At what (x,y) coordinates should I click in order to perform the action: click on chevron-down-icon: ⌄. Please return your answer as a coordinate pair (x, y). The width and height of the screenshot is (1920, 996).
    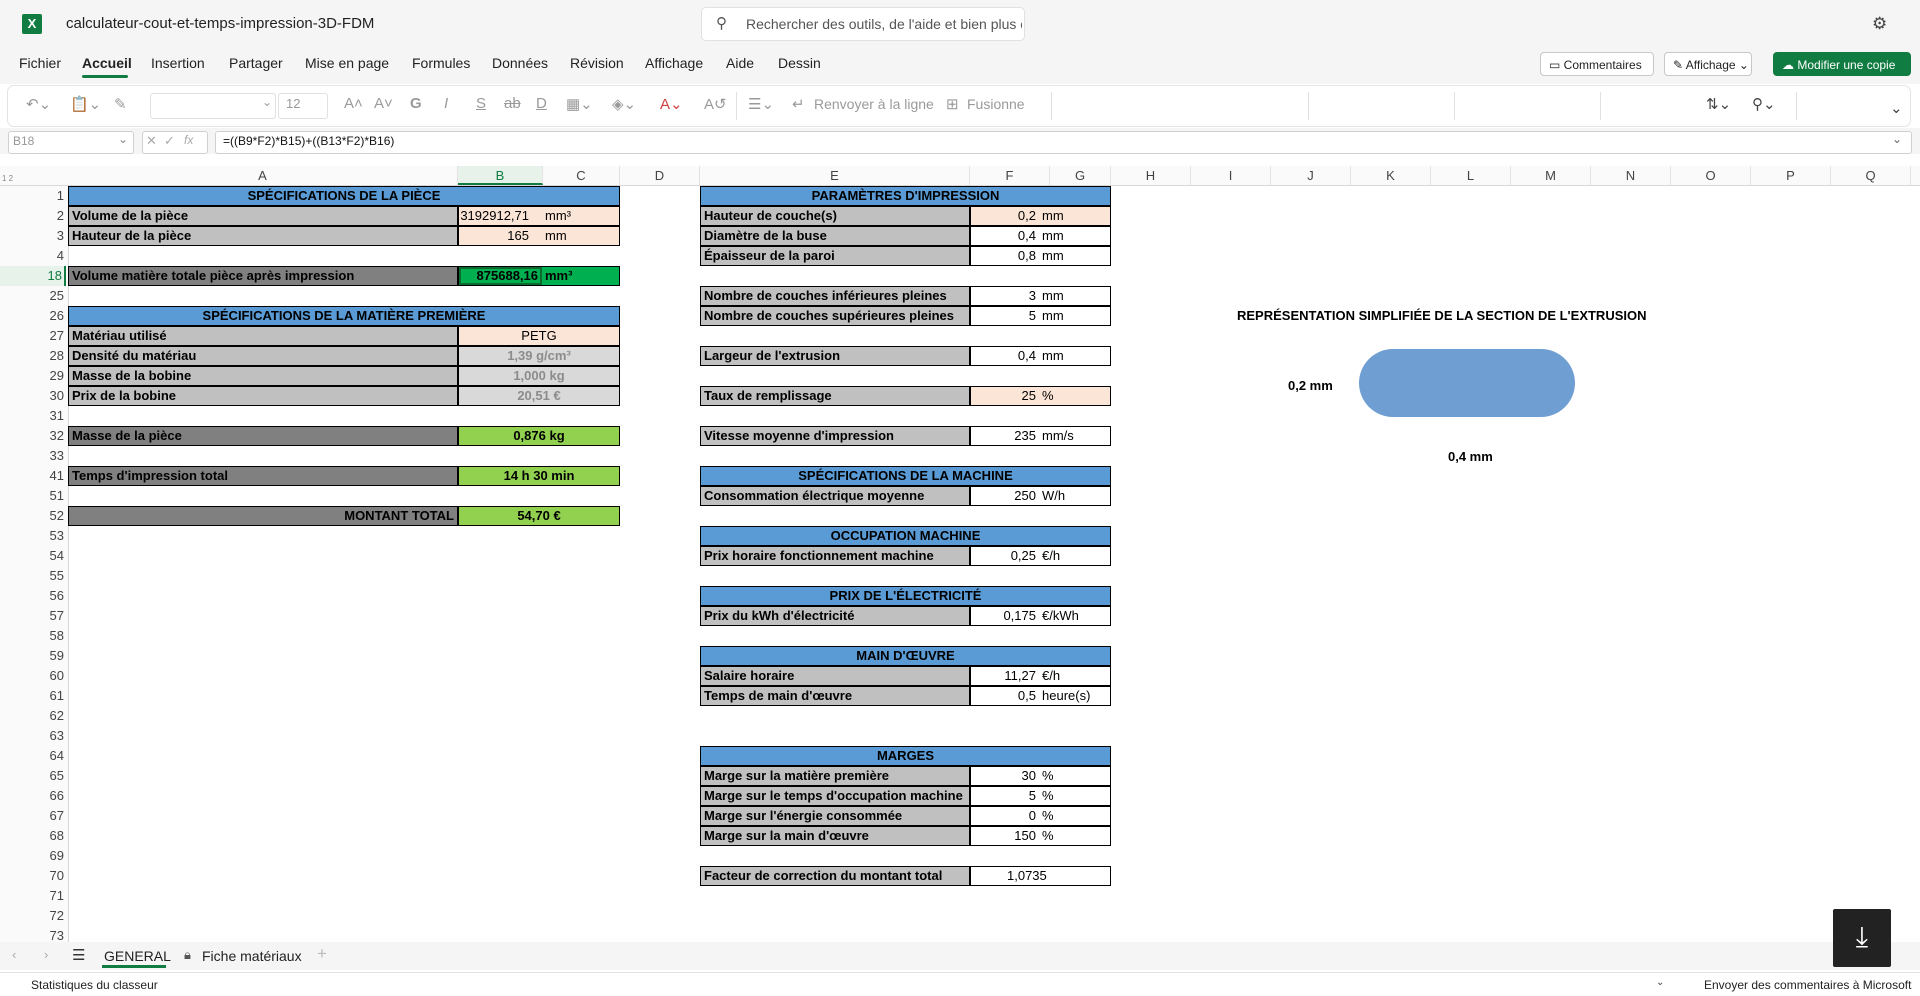
    Looking at the image, I should click on (1660, 982).